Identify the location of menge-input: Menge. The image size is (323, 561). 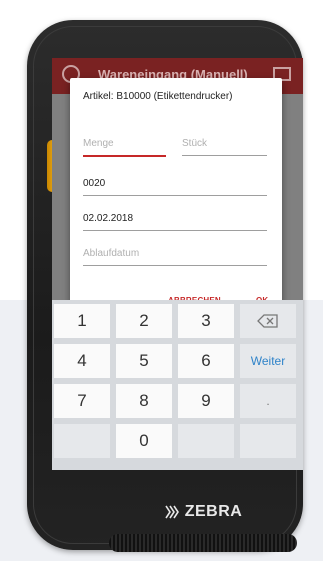
(124, 146).